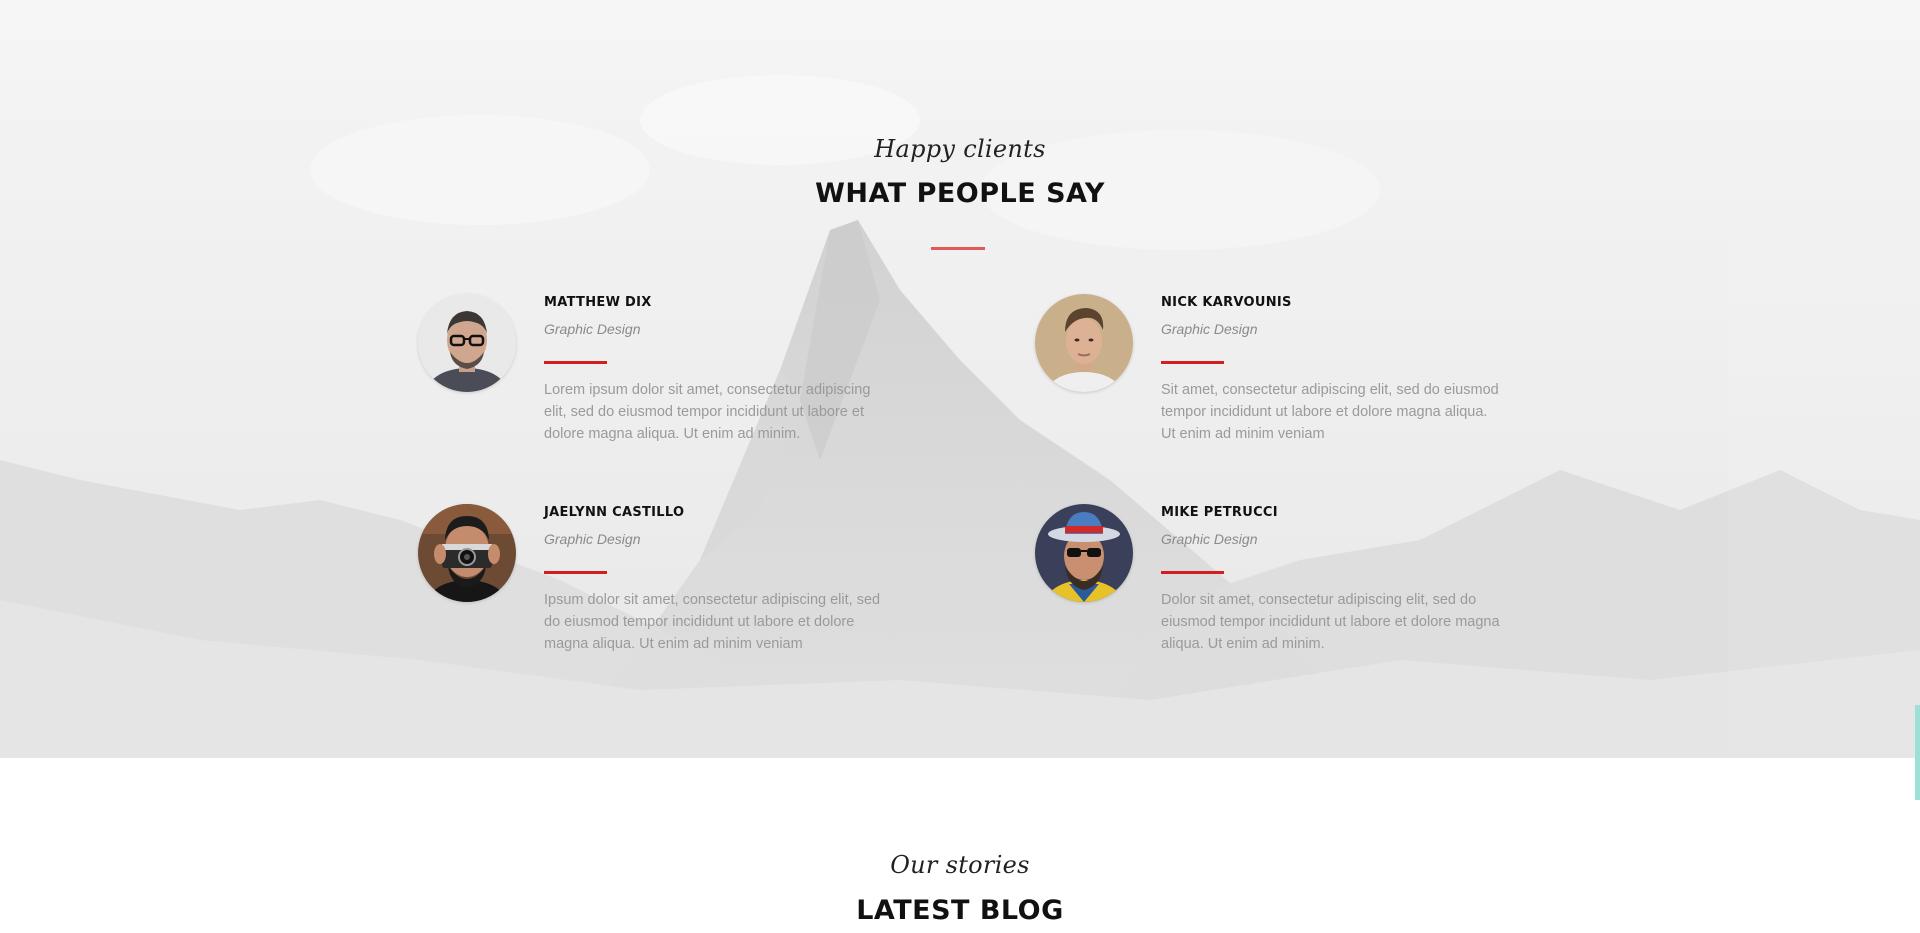  I want to click on blog-kicker-text: Our stories, so click(960, 865).